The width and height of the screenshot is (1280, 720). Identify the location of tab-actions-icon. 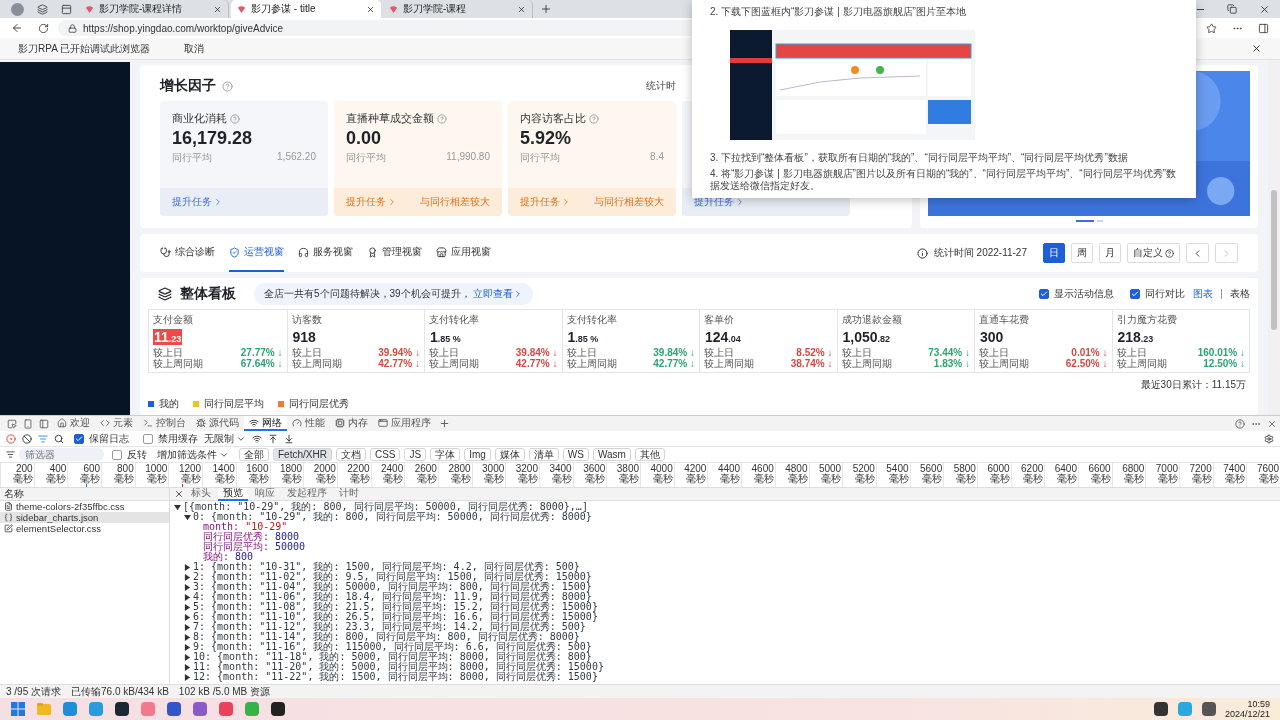
(66, 9).